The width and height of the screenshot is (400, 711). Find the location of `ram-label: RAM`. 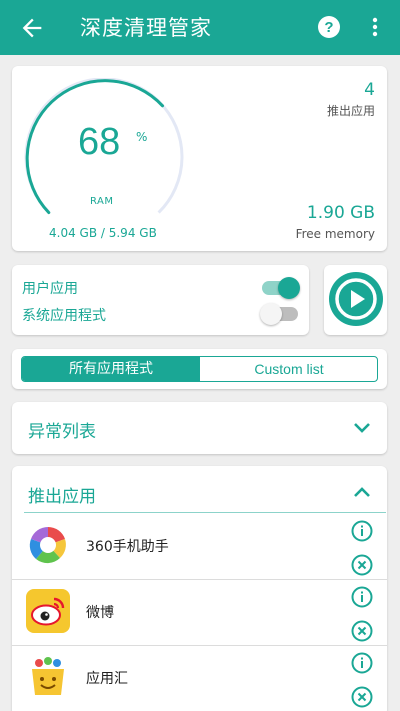

ram-label: RAM is located at coordinates (102, 201).